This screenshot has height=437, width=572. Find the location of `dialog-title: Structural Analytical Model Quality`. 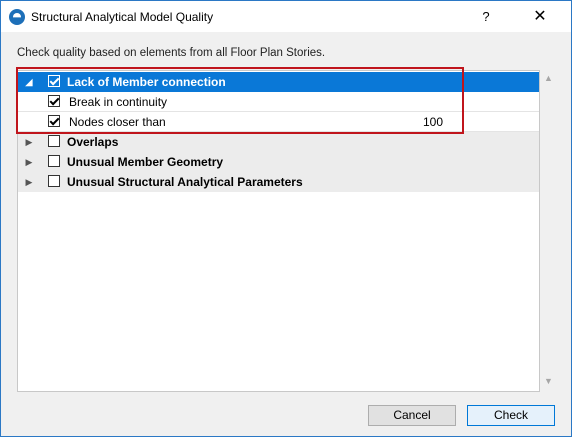

dialog-title: Structural Analytical Model Quality is located at coordinates (122, 17).